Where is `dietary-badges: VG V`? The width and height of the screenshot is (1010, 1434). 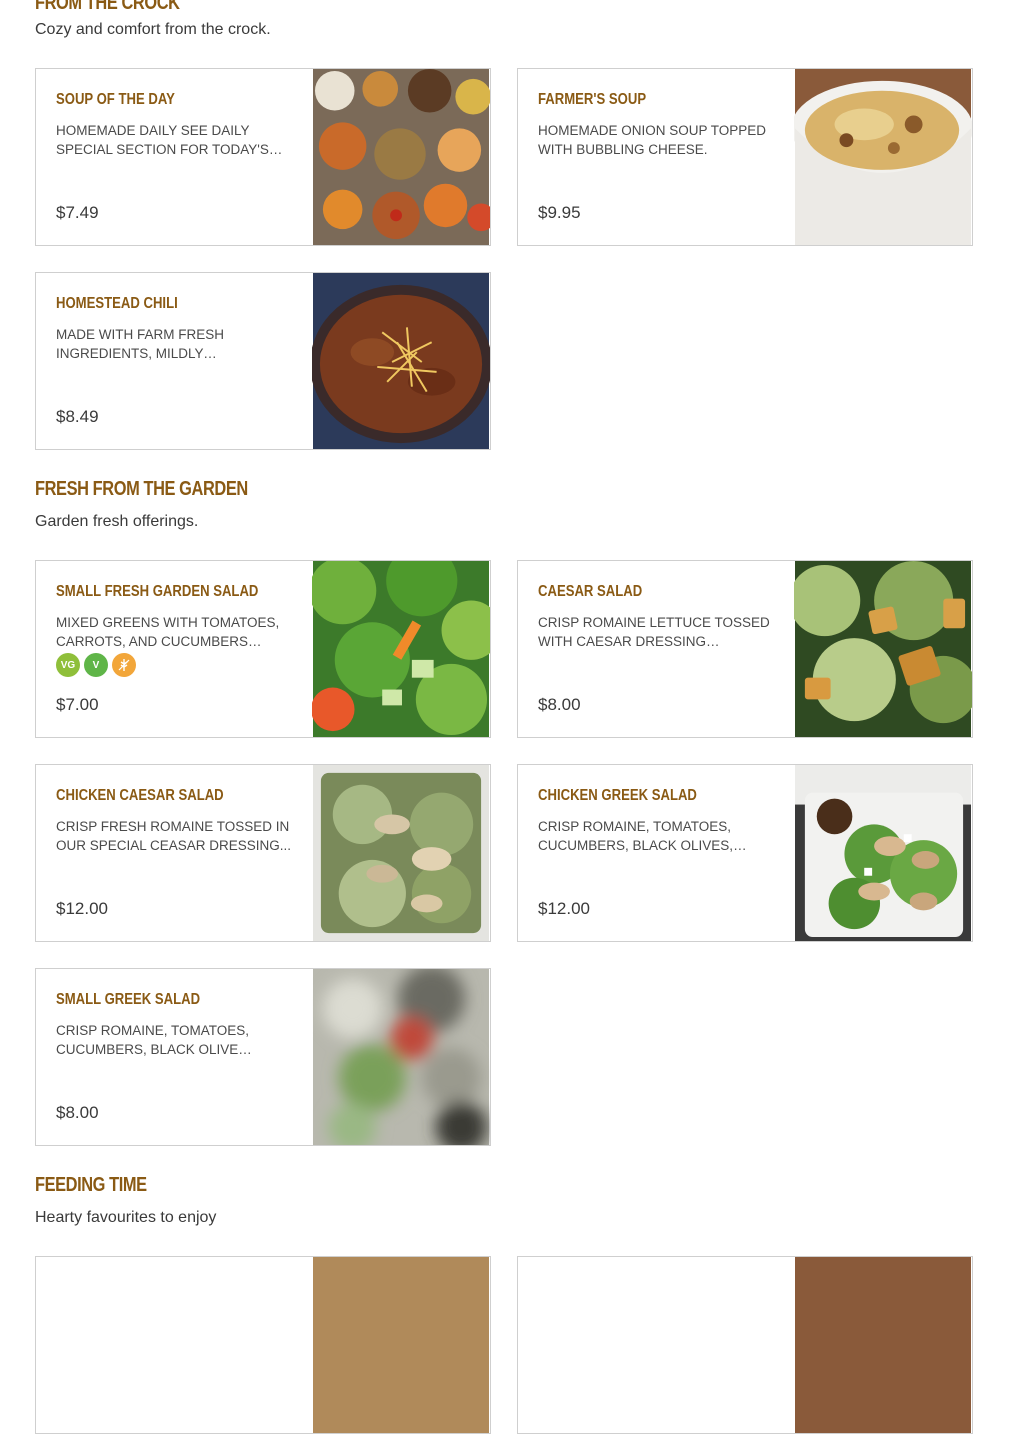
dietary-badges: VG V is located at coordinates (96, 665).